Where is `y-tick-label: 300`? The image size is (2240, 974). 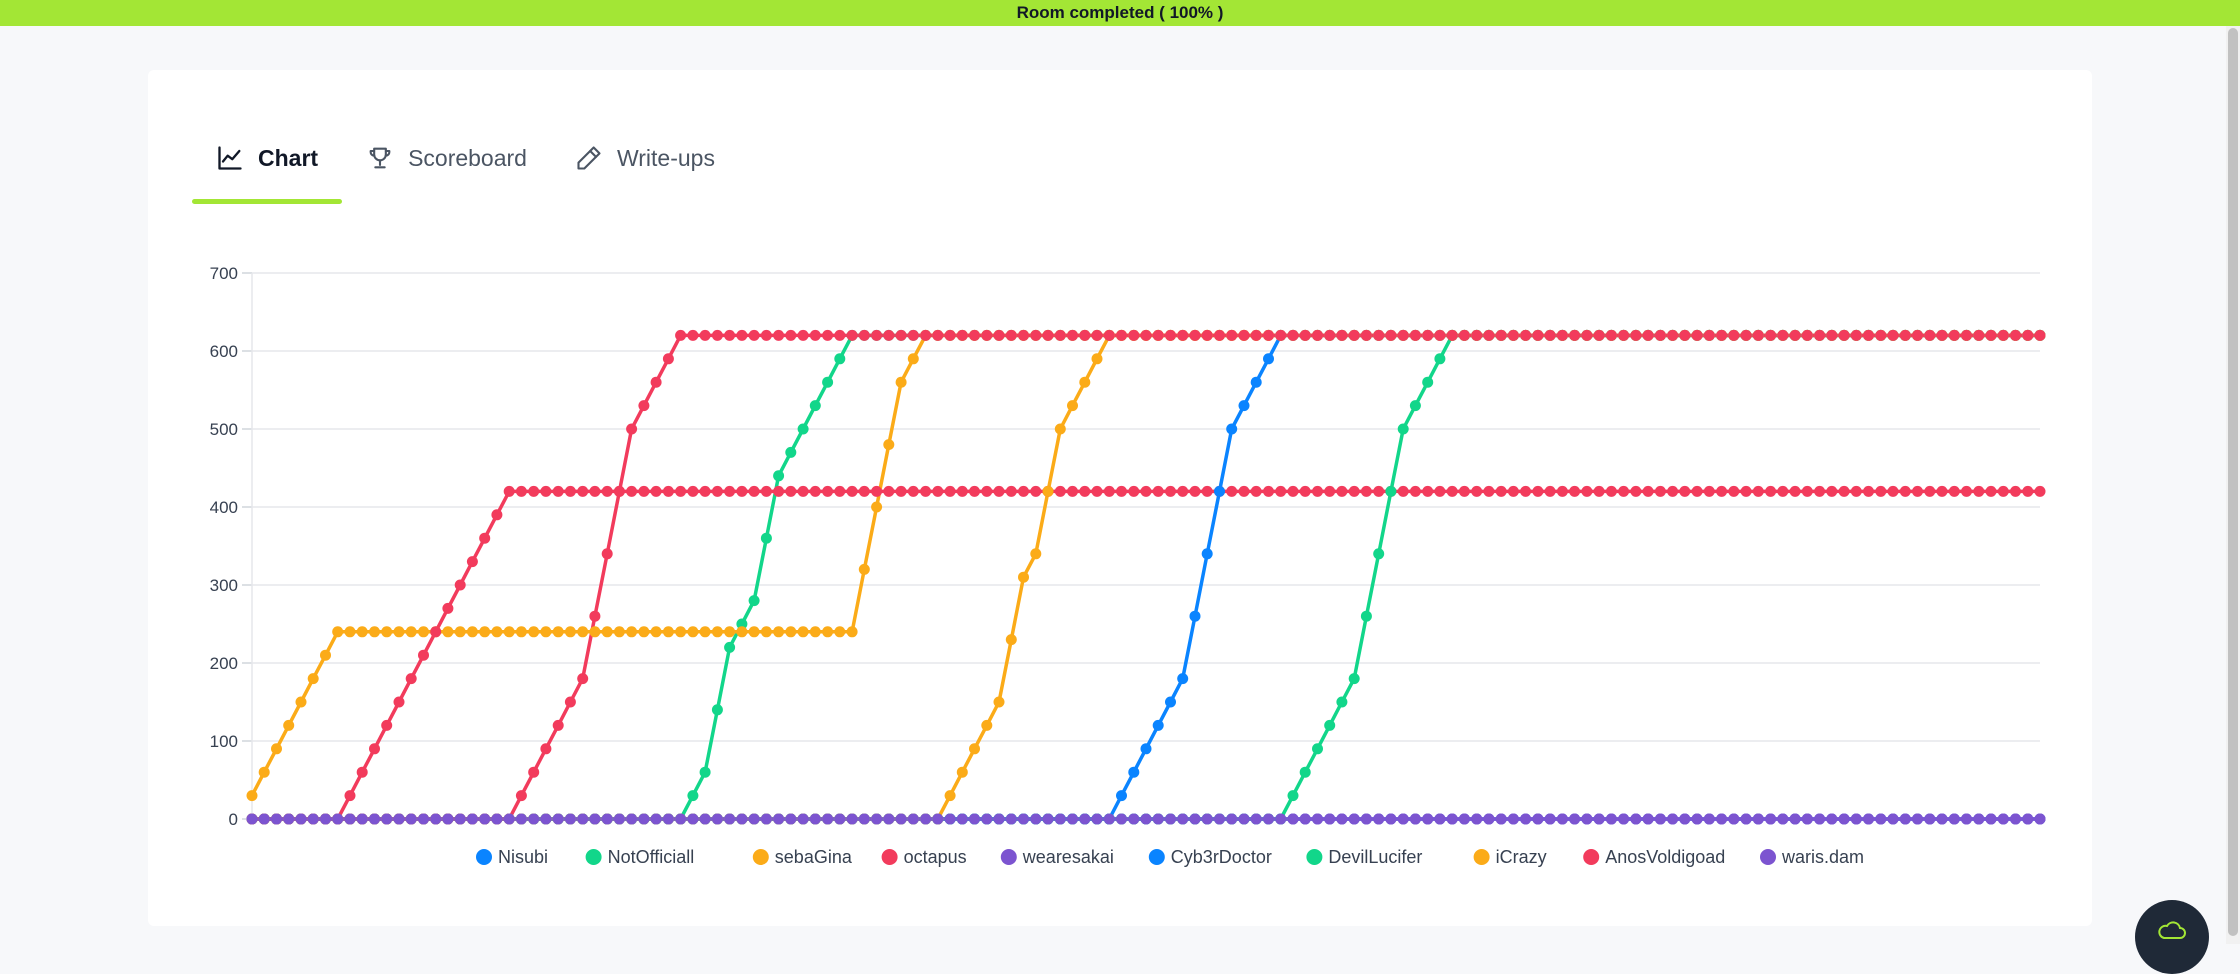 y-tick-label: 300 is located at coordinates (224, 585).